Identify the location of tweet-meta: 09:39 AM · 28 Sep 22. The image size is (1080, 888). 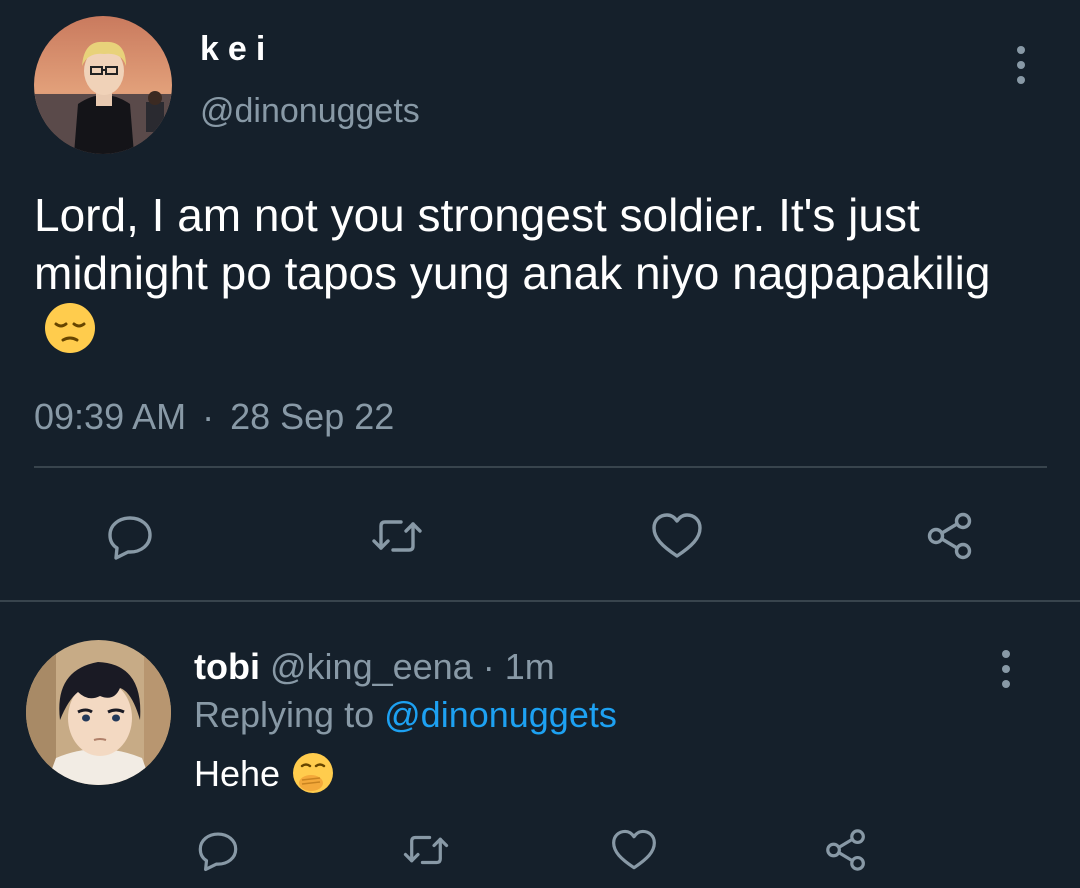
(214, 417).